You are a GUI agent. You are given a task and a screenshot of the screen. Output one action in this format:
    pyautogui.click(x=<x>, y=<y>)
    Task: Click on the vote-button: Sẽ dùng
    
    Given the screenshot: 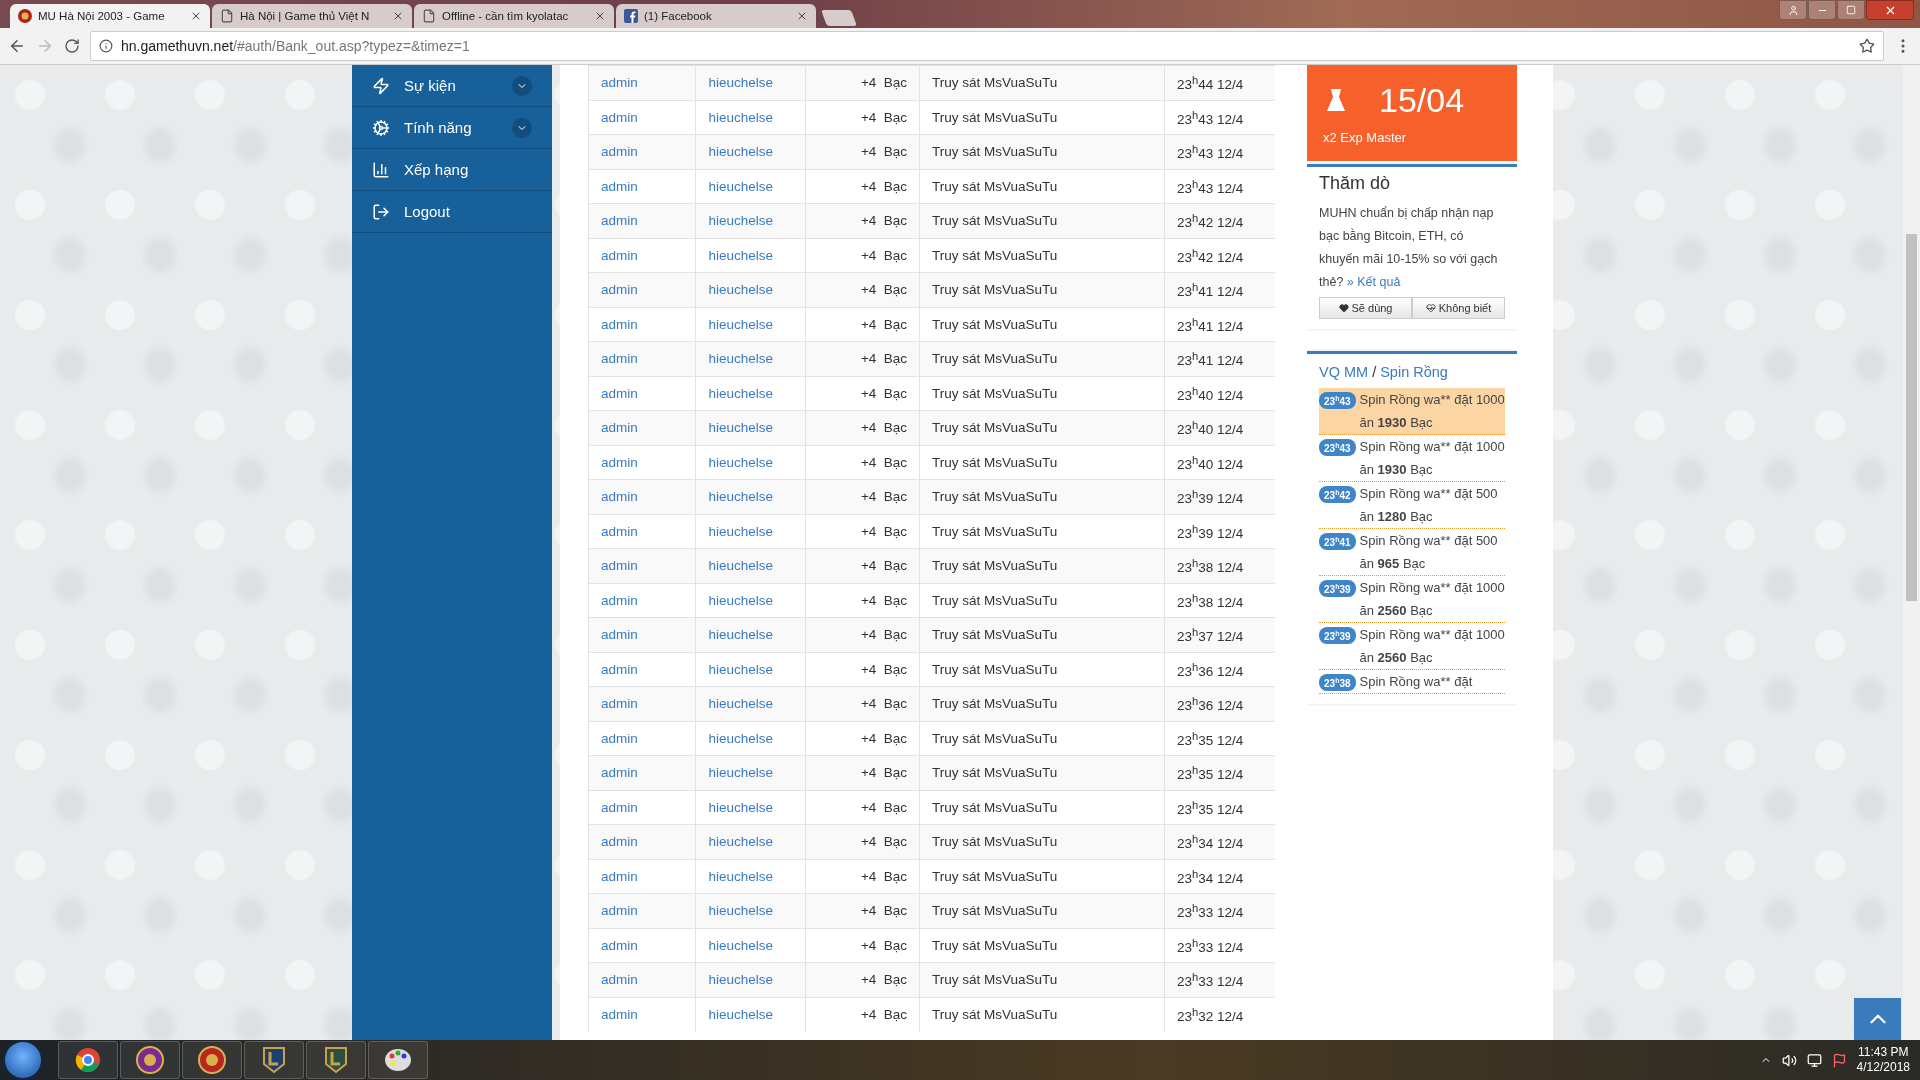 What is the action you would take?
    pyautogui.click(x=1365, y=308)
    